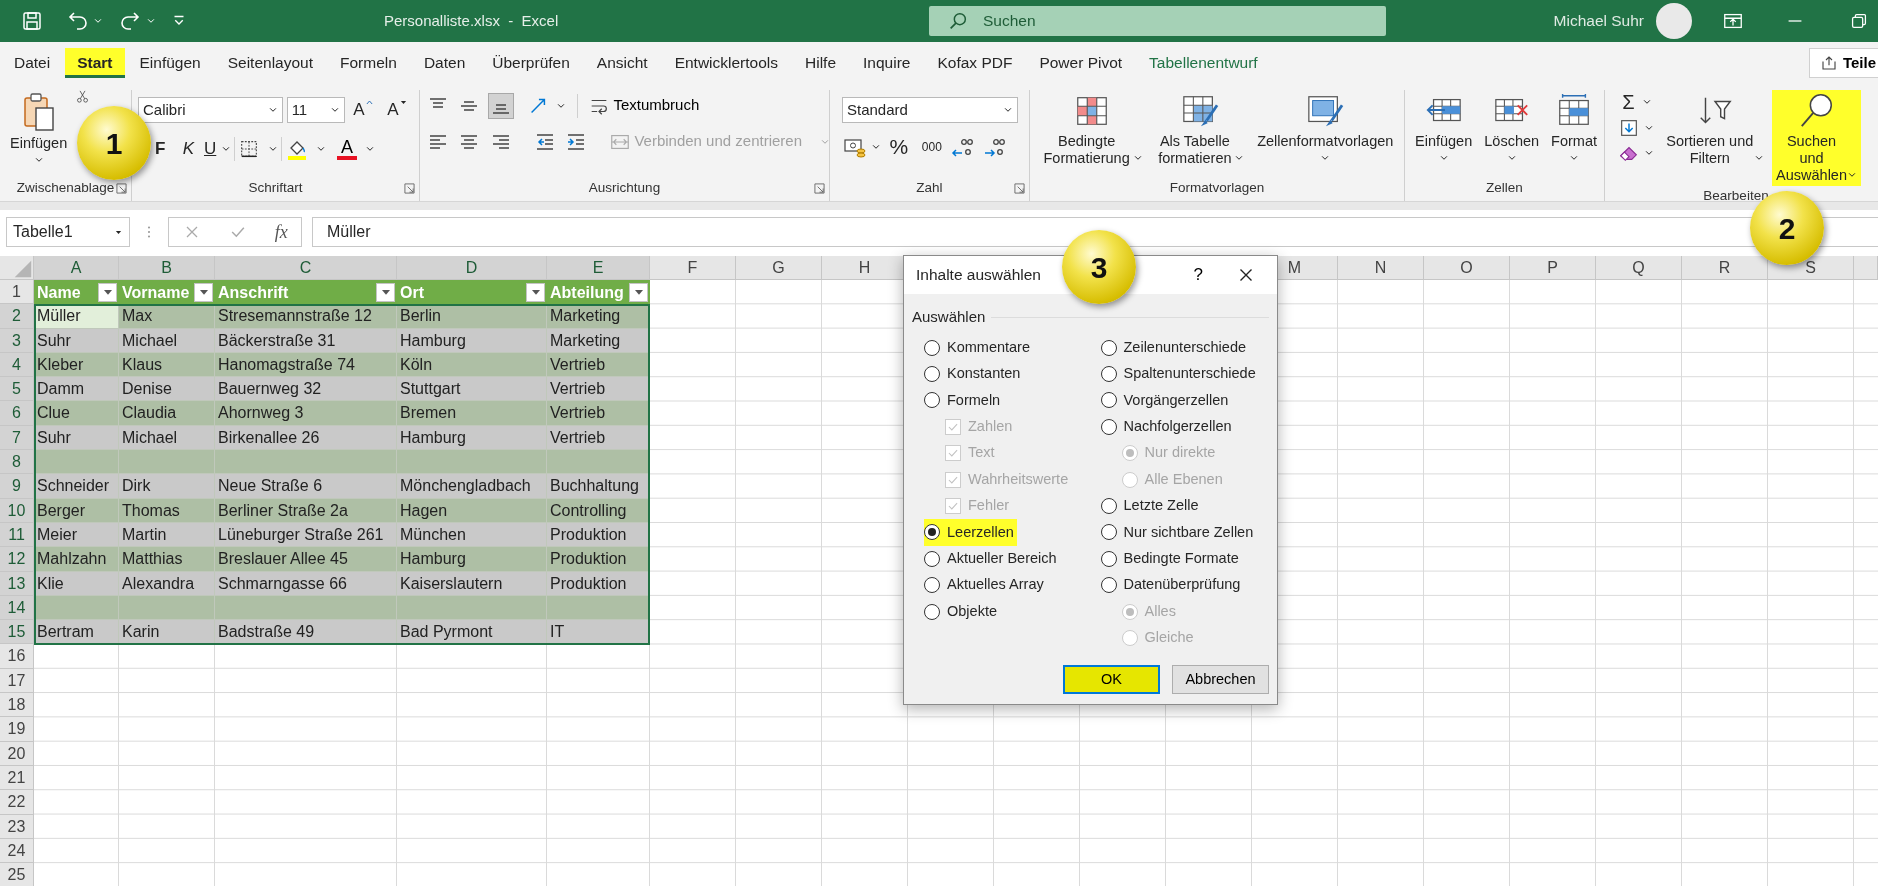  What do you see at coordinates (1178, 532) in the screenshot?
I see `radio-button: Nur sichtbare Zellen` at bounding box center [1178, 532].